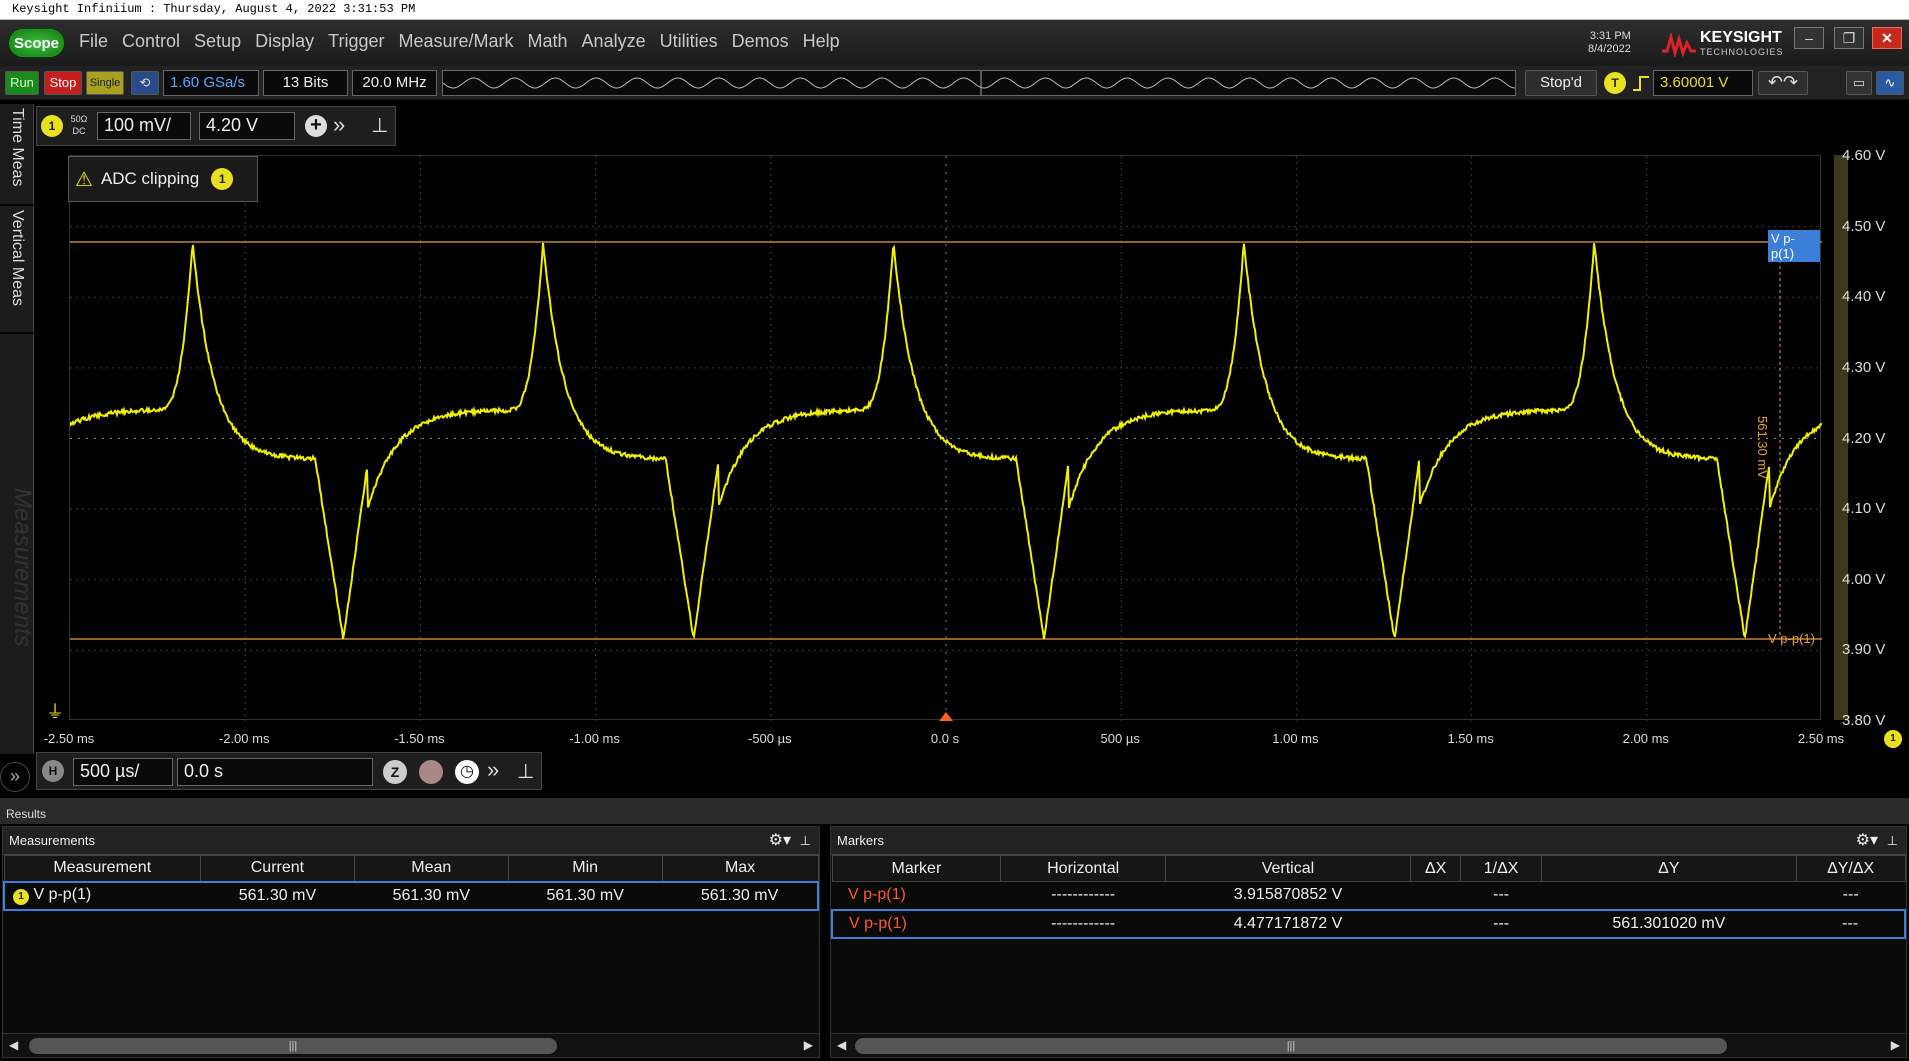 The height and width of the screenshot is (1061, 1909). Describe the element at coordinates (278, 896) in the screenshot. I see `row-current: 561.30 mV` at that location.